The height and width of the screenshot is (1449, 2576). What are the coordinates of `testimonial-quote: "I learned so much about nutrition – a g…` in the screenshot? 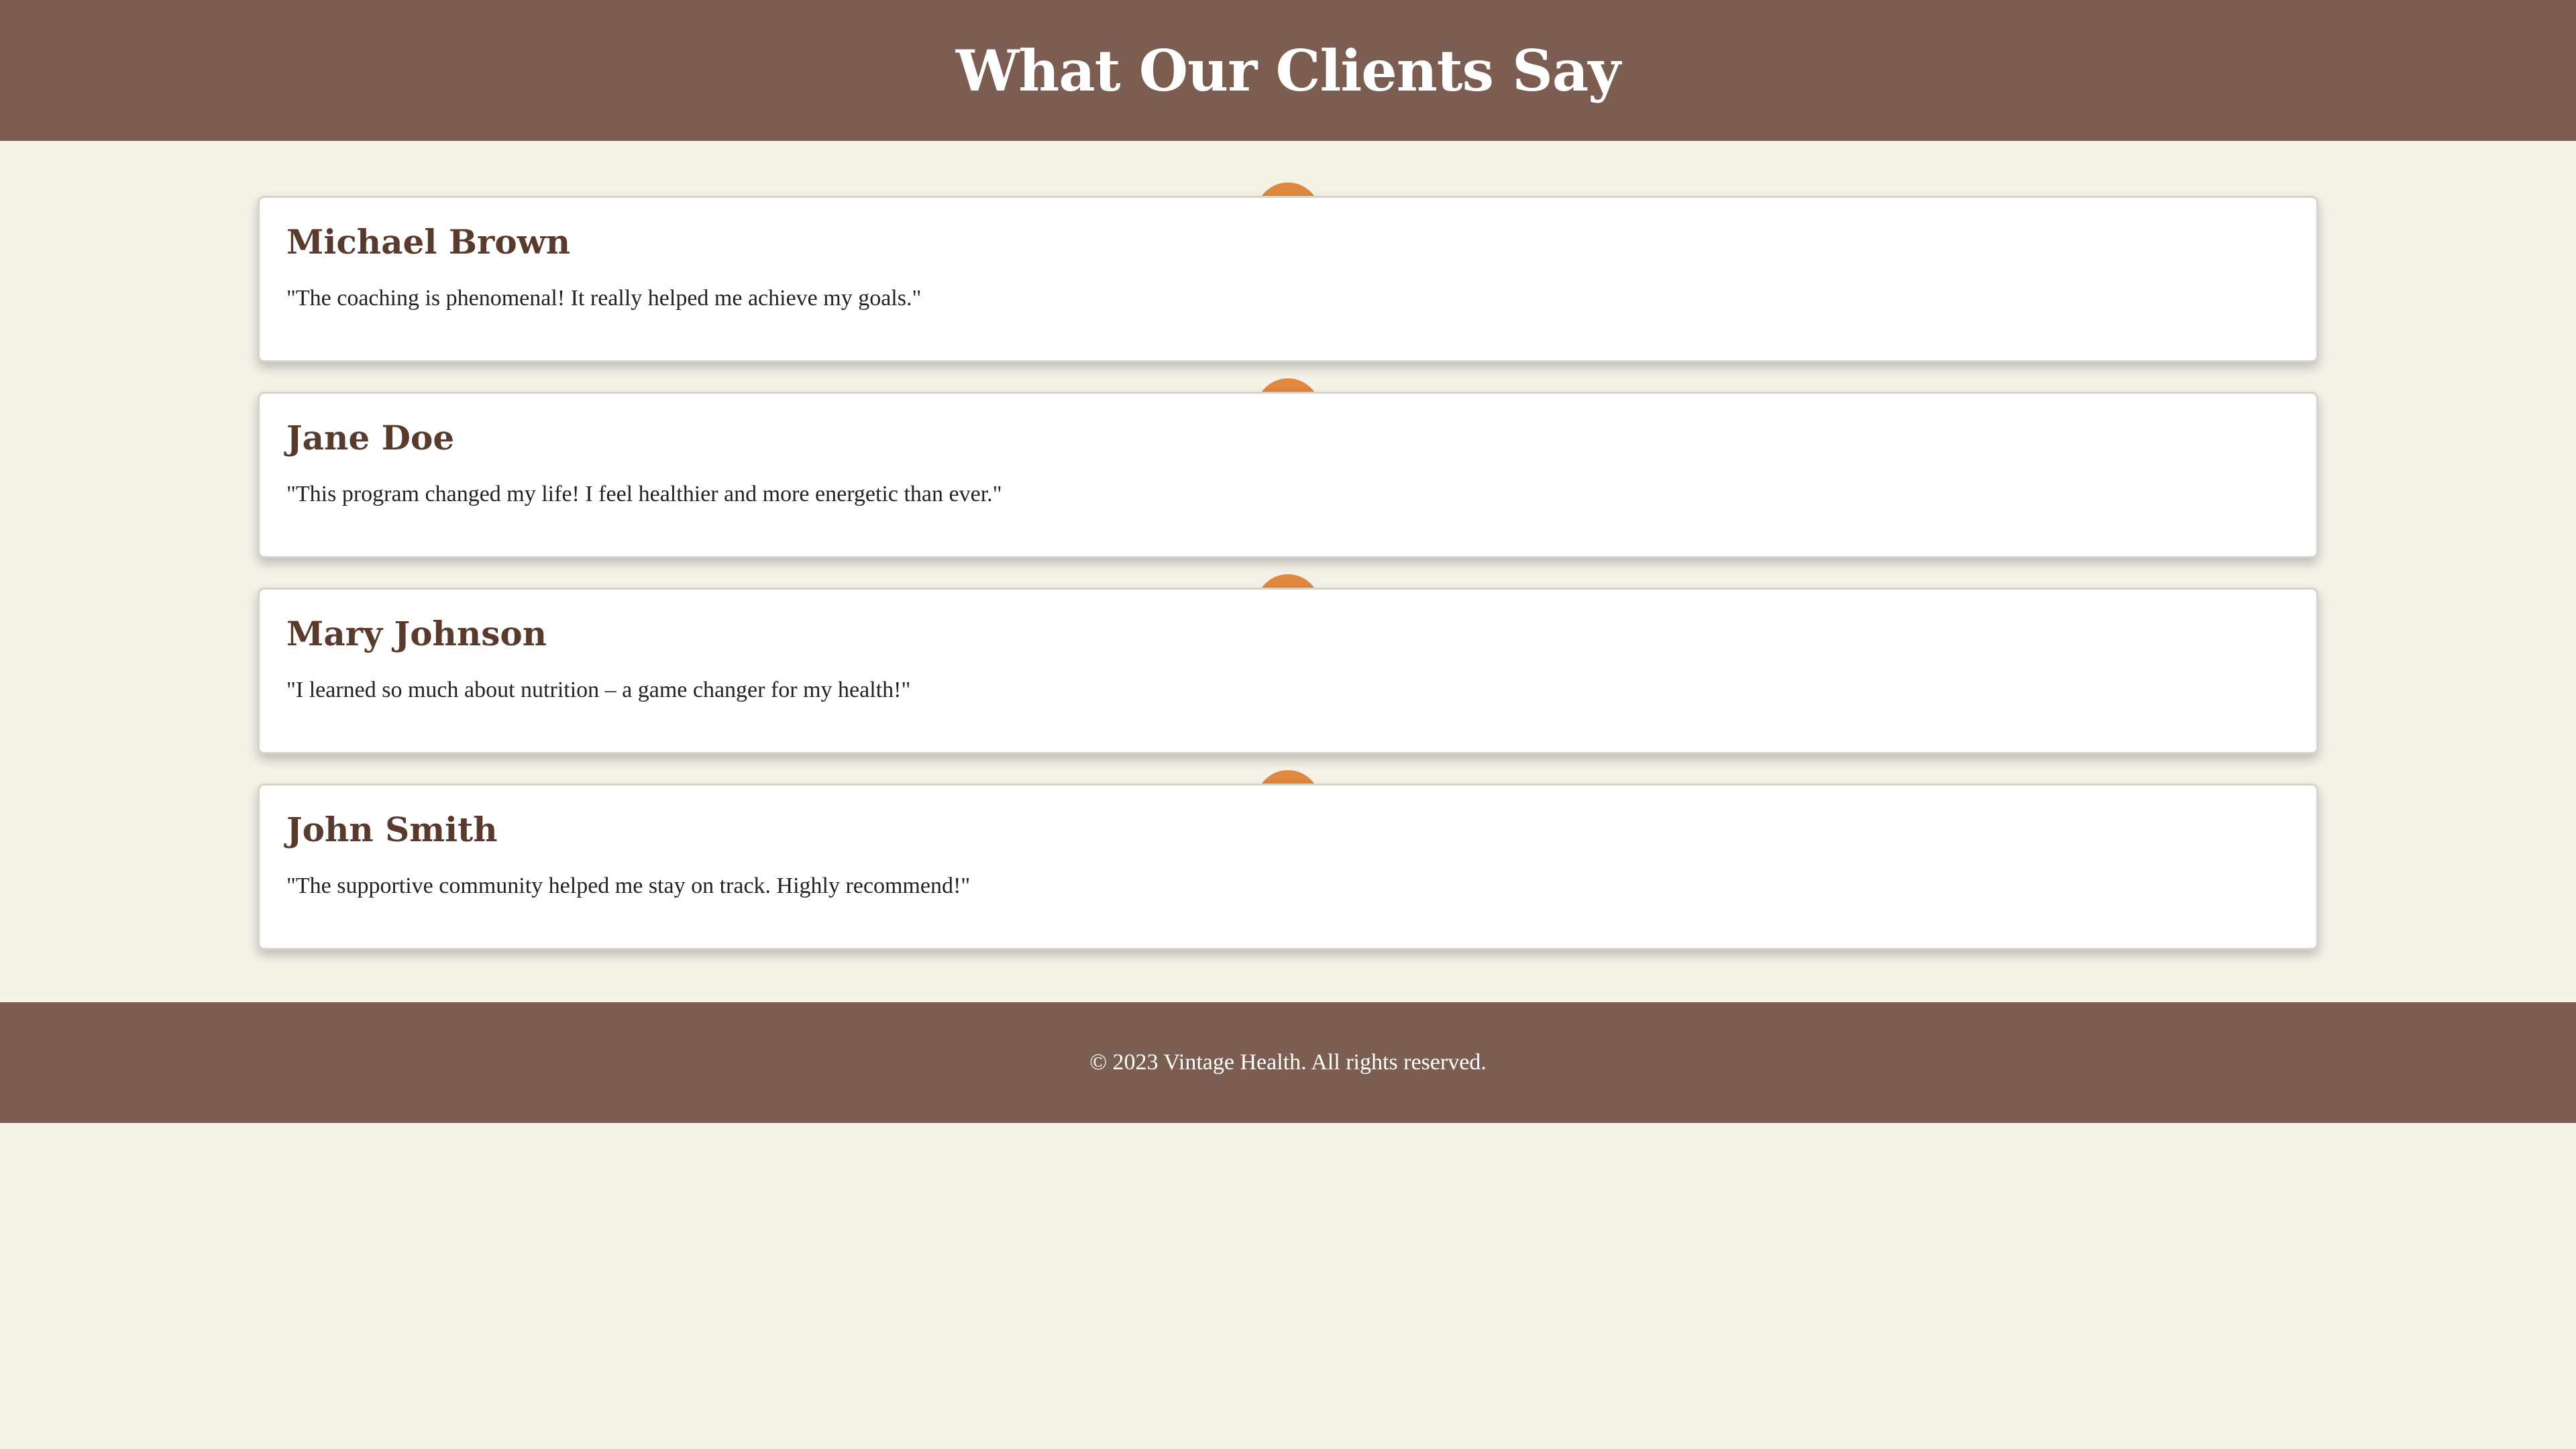 It's located at (598, 690).